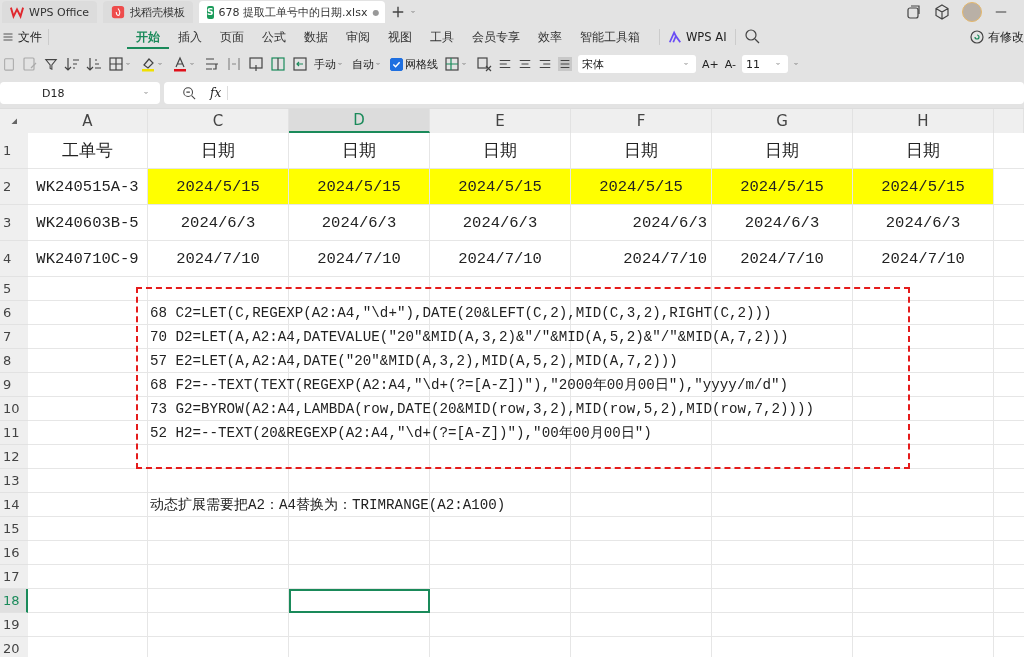 The height and width of the screenshot is (657, 1024). Describe the element at coordinates (88, 223) in the screenshot. I see `table-cell: WK240603B-5` at that location.